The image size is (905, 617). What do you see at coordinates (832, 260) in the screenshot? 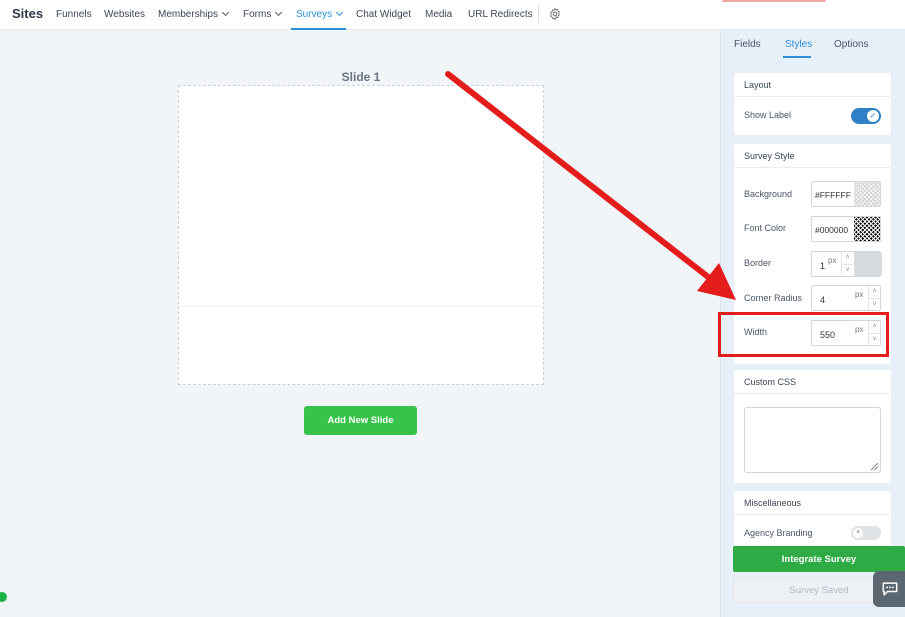
I see `border-unit: px` at bounding box center [832, 260].